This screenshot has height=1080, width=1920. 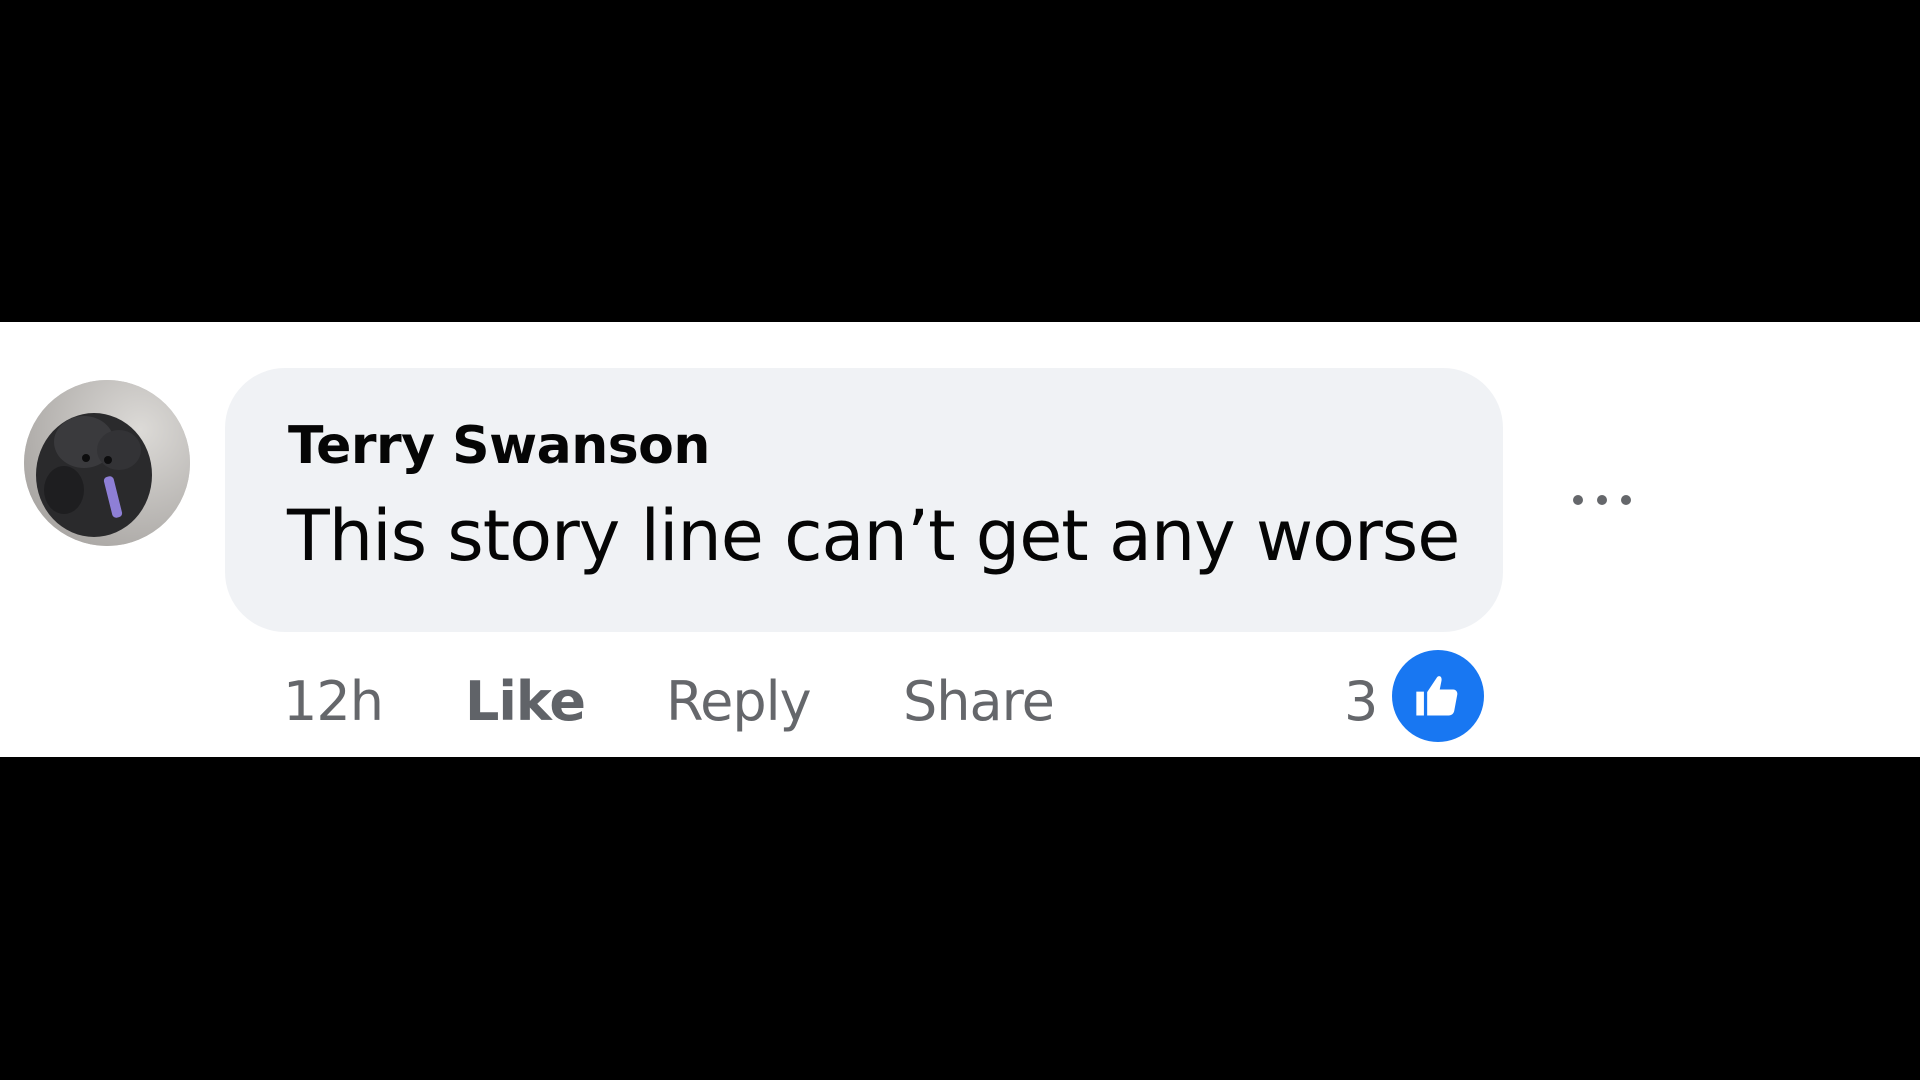 I want to click on like-reaction-badge, so click(x=1438, y=696).